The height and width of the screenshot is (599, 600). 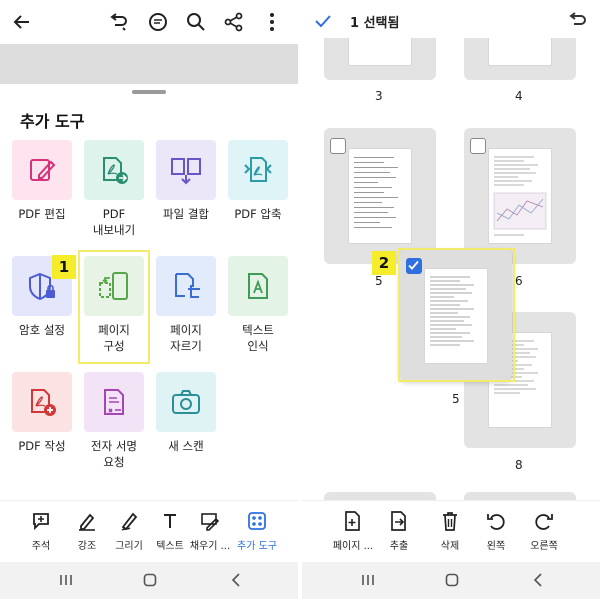 I want to click on page-number: 6, so click(x=519, y=281).